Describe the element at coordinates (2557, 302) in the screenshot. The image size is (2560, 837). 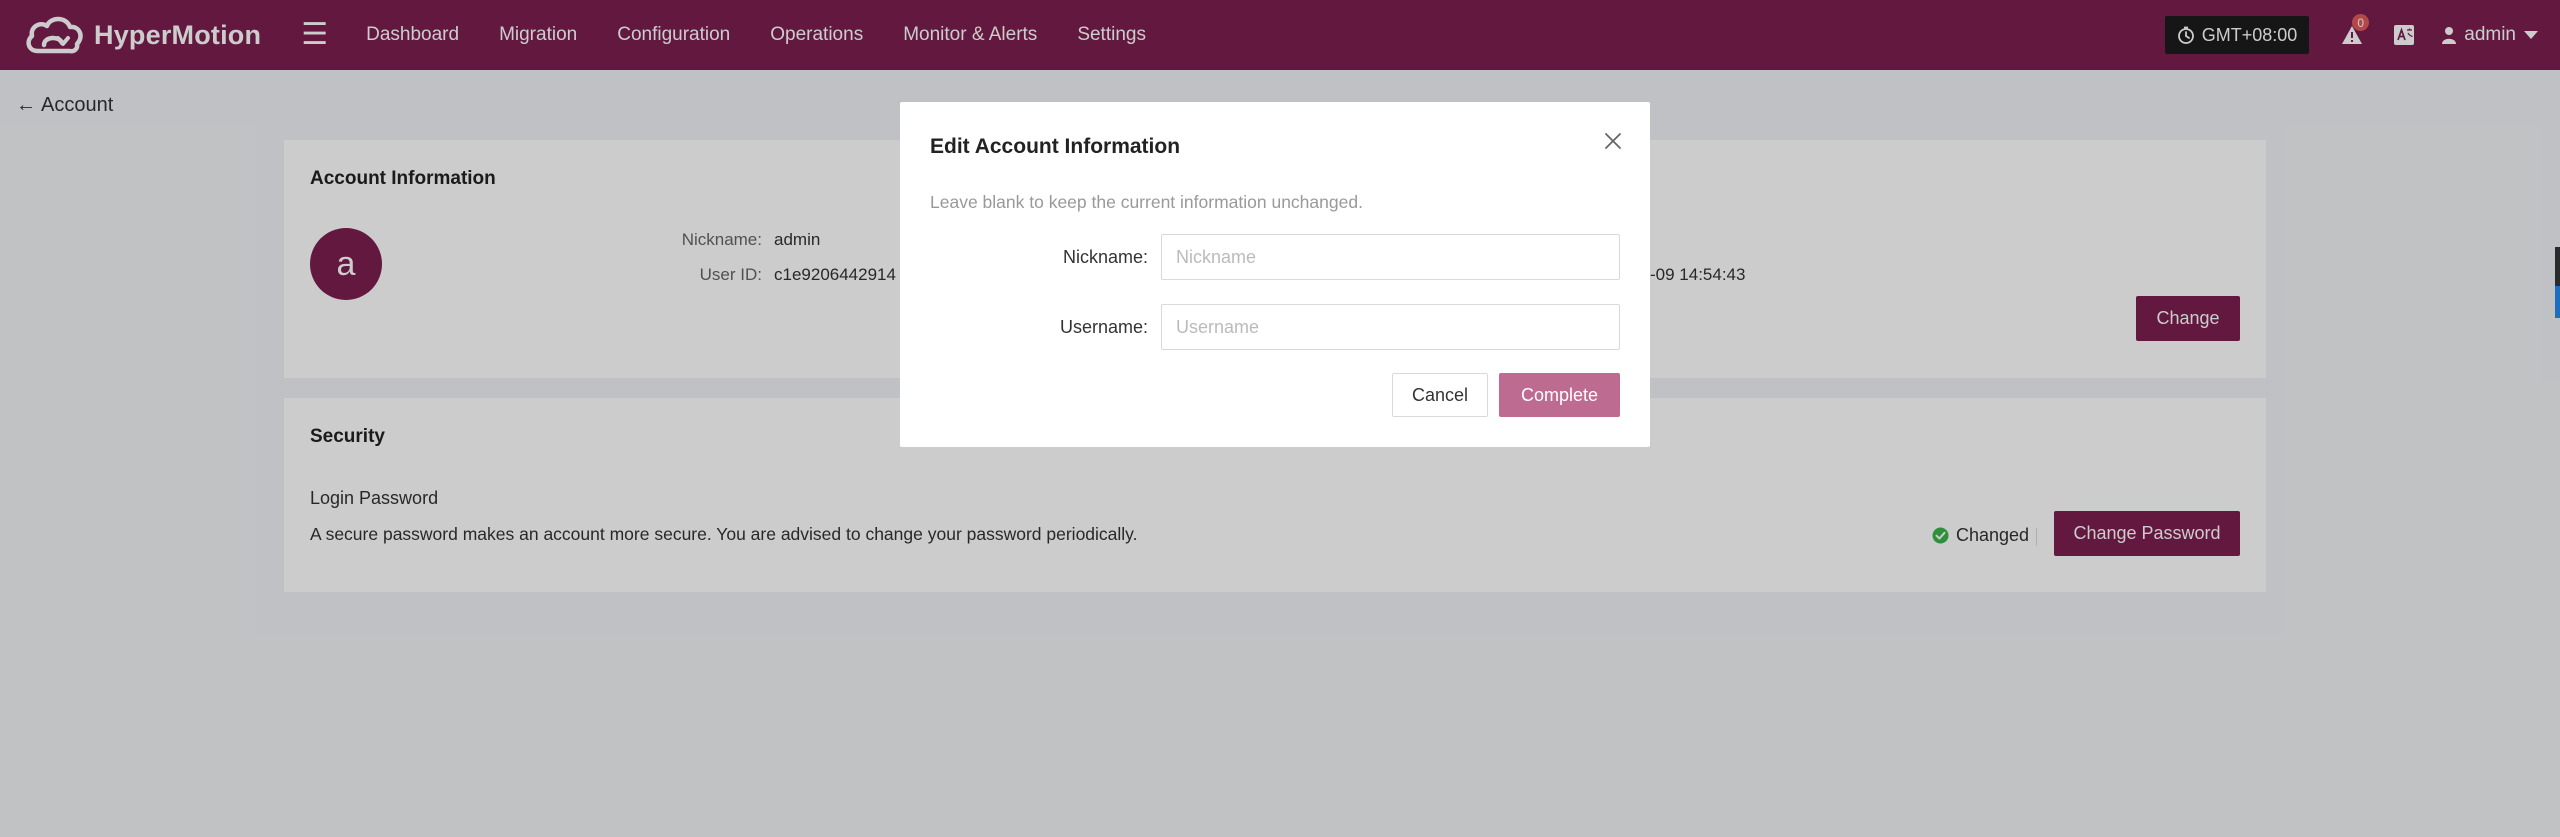
I see `scrollbar-indicator` at that location.